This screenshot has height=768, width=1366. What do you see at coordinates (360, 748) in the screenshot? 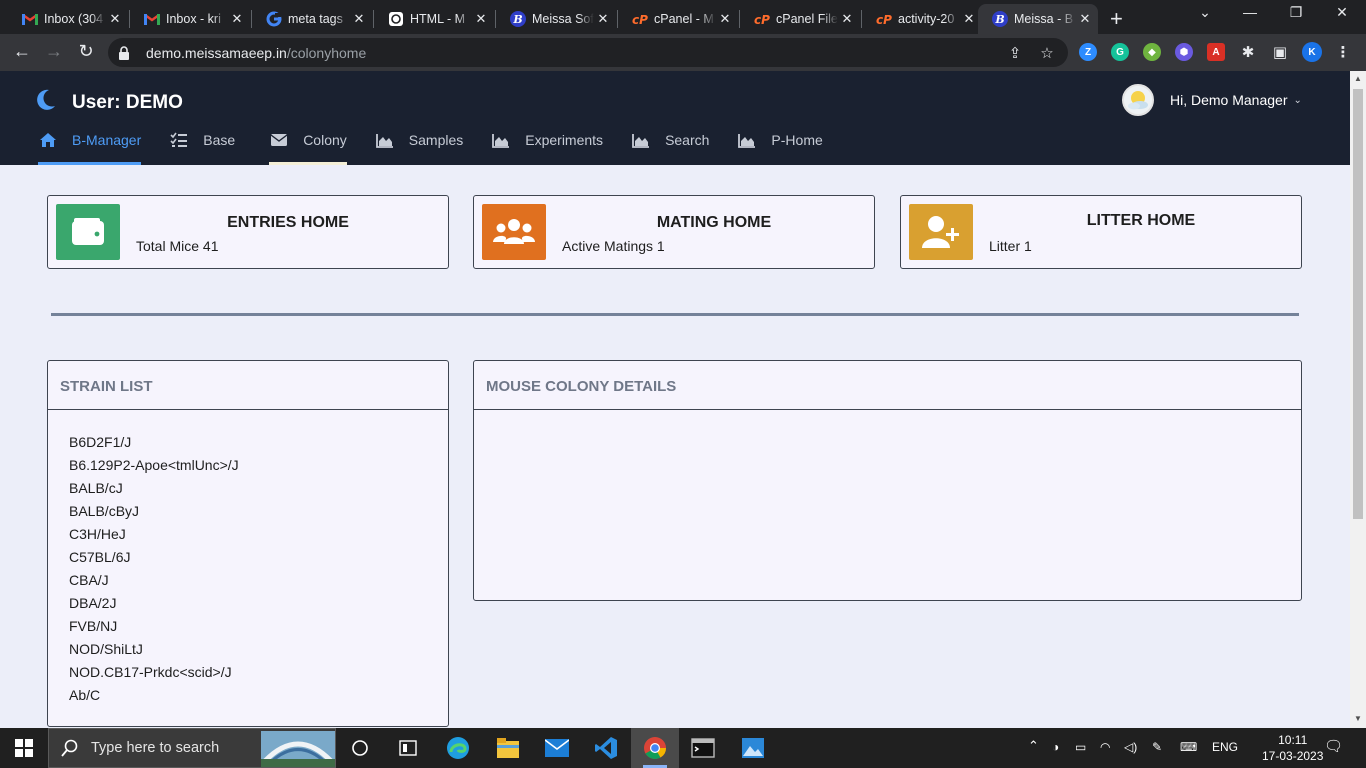
I see `task-view-icon` at bounding box center [360, 748].